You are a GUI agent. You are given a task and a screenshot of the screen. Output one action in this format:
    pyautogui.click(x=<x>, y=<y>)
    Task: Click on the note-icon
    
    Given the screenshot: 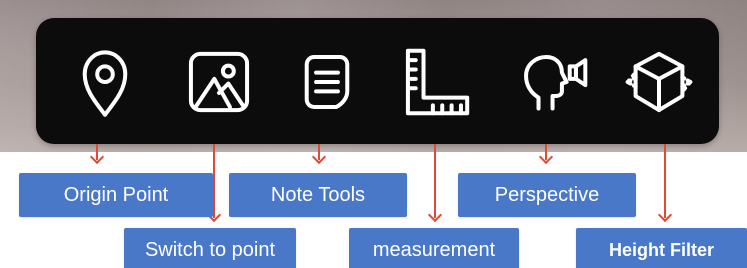 What is the action you would take?
    pyautogui.click(x=327, y=82)
    